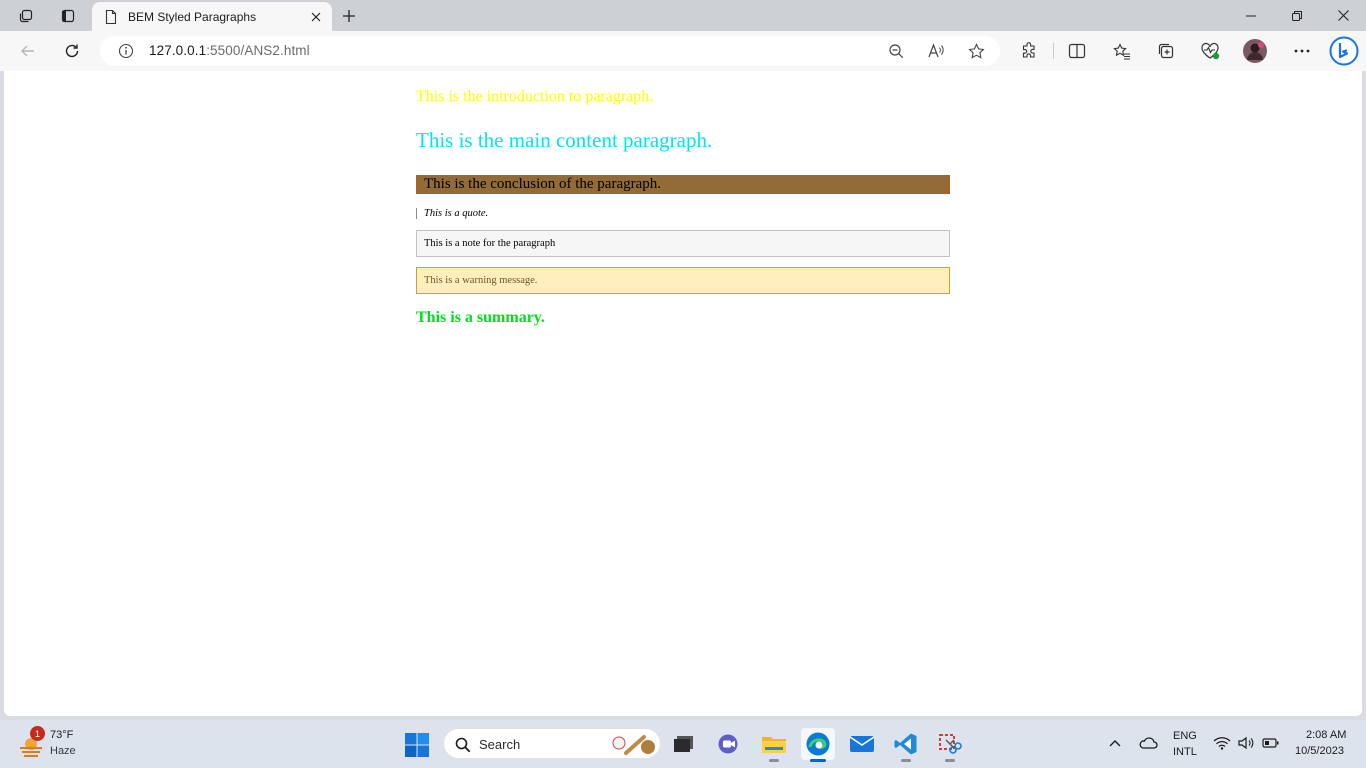  I want to click on more-menu-icon, so click(1302, 51).